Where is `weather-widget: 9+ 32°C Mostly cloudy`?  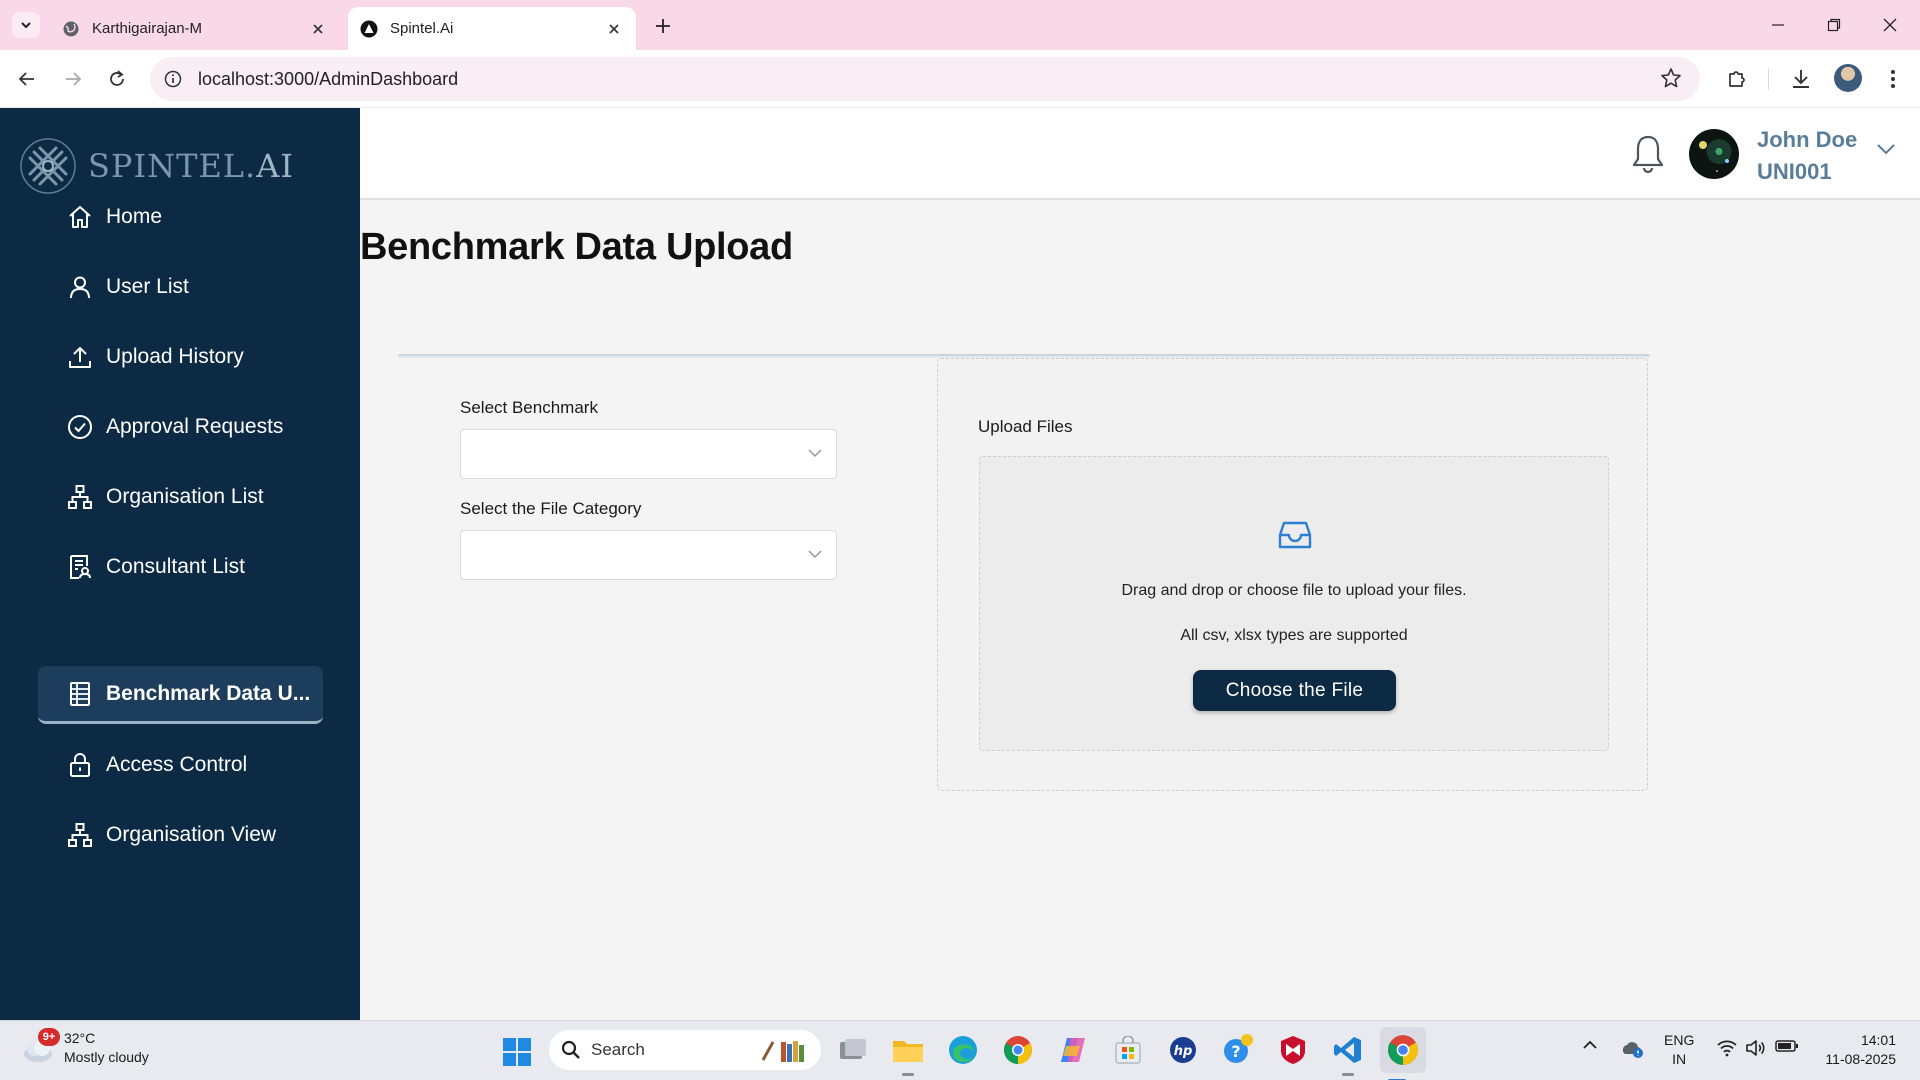
weather-widget: 9+ 32°C Mostly cloudy is located at coordinates (84, 1047).